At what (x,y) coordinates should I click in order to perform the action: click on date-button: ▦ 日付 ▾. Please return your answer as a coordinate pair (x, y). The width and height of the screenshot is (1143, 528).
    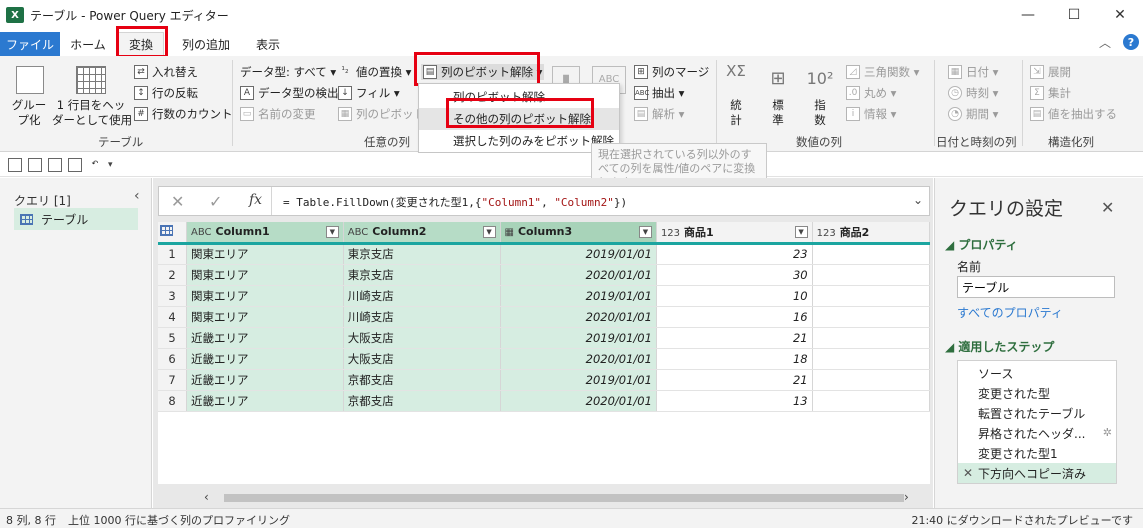
    Looking at the image, I should click on (973, 72).